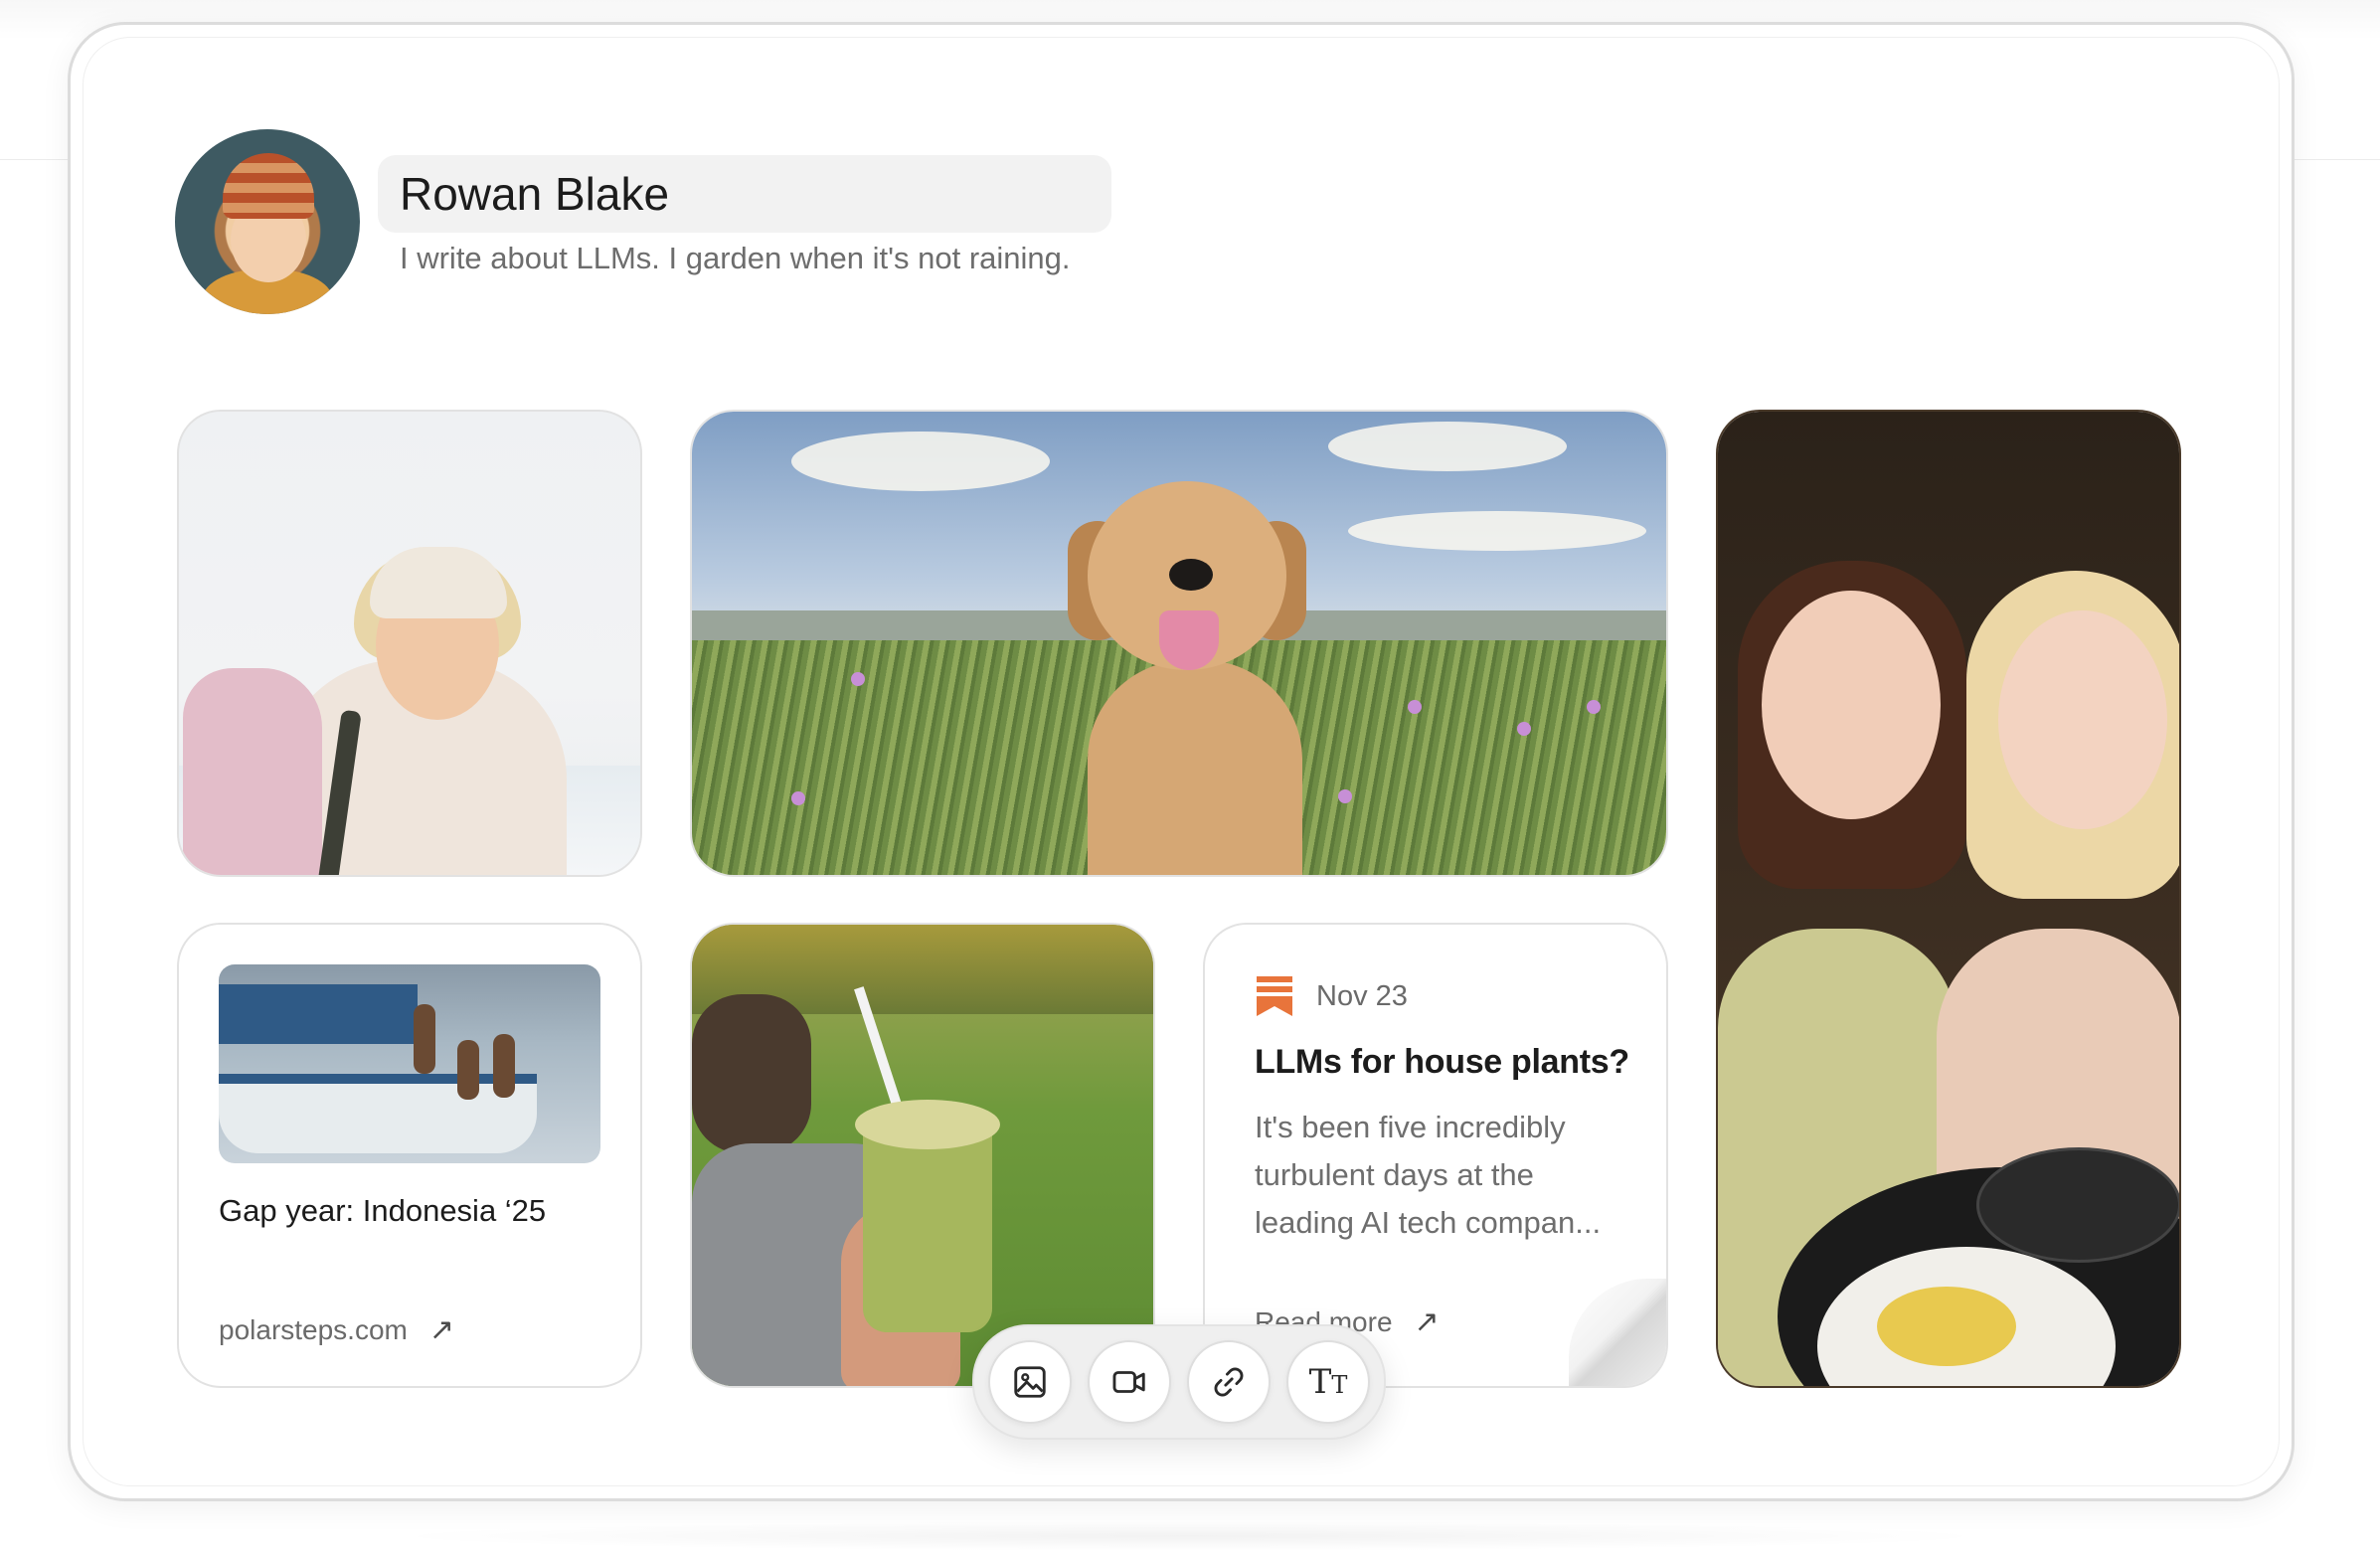  I want to click on link-title: Gap year: Indonesia ‘25, so click(383, 1210).